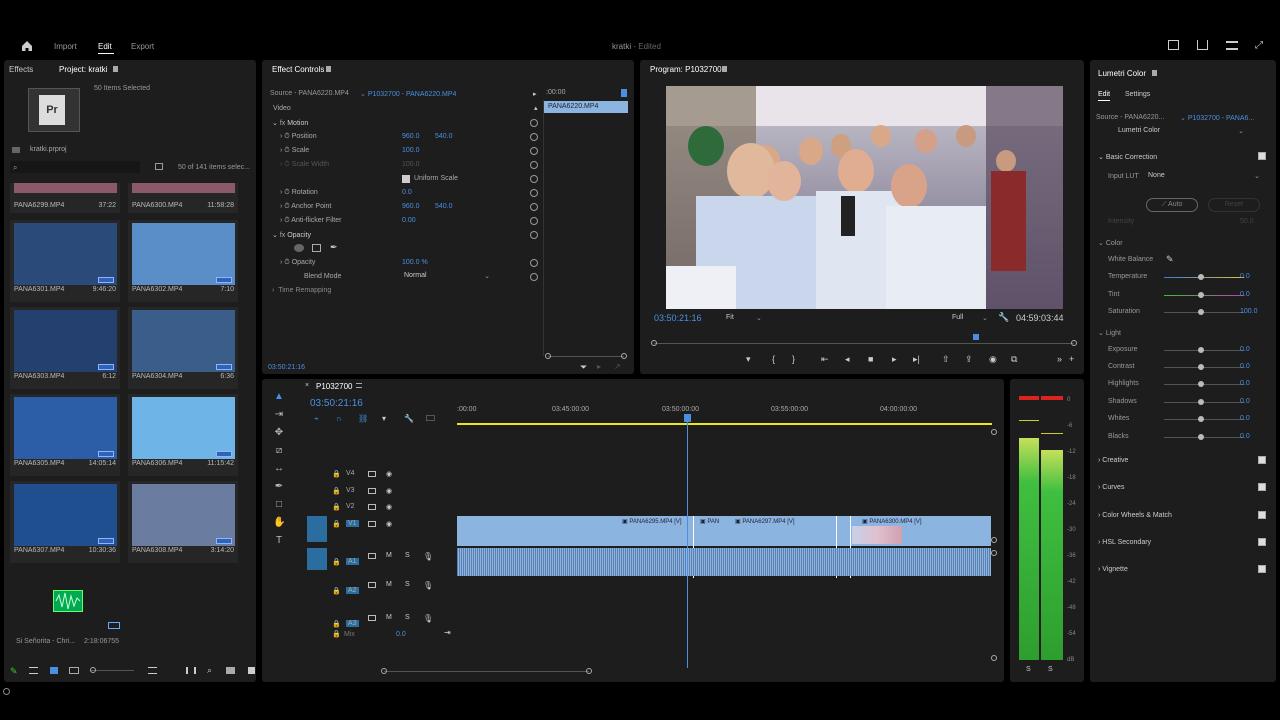 This screenshot has width=1280, height=720. What do you see at coordinates (1234, 205) in the screenshot?
I see `reset-button: Reset` at bounding box center [1234, 205].